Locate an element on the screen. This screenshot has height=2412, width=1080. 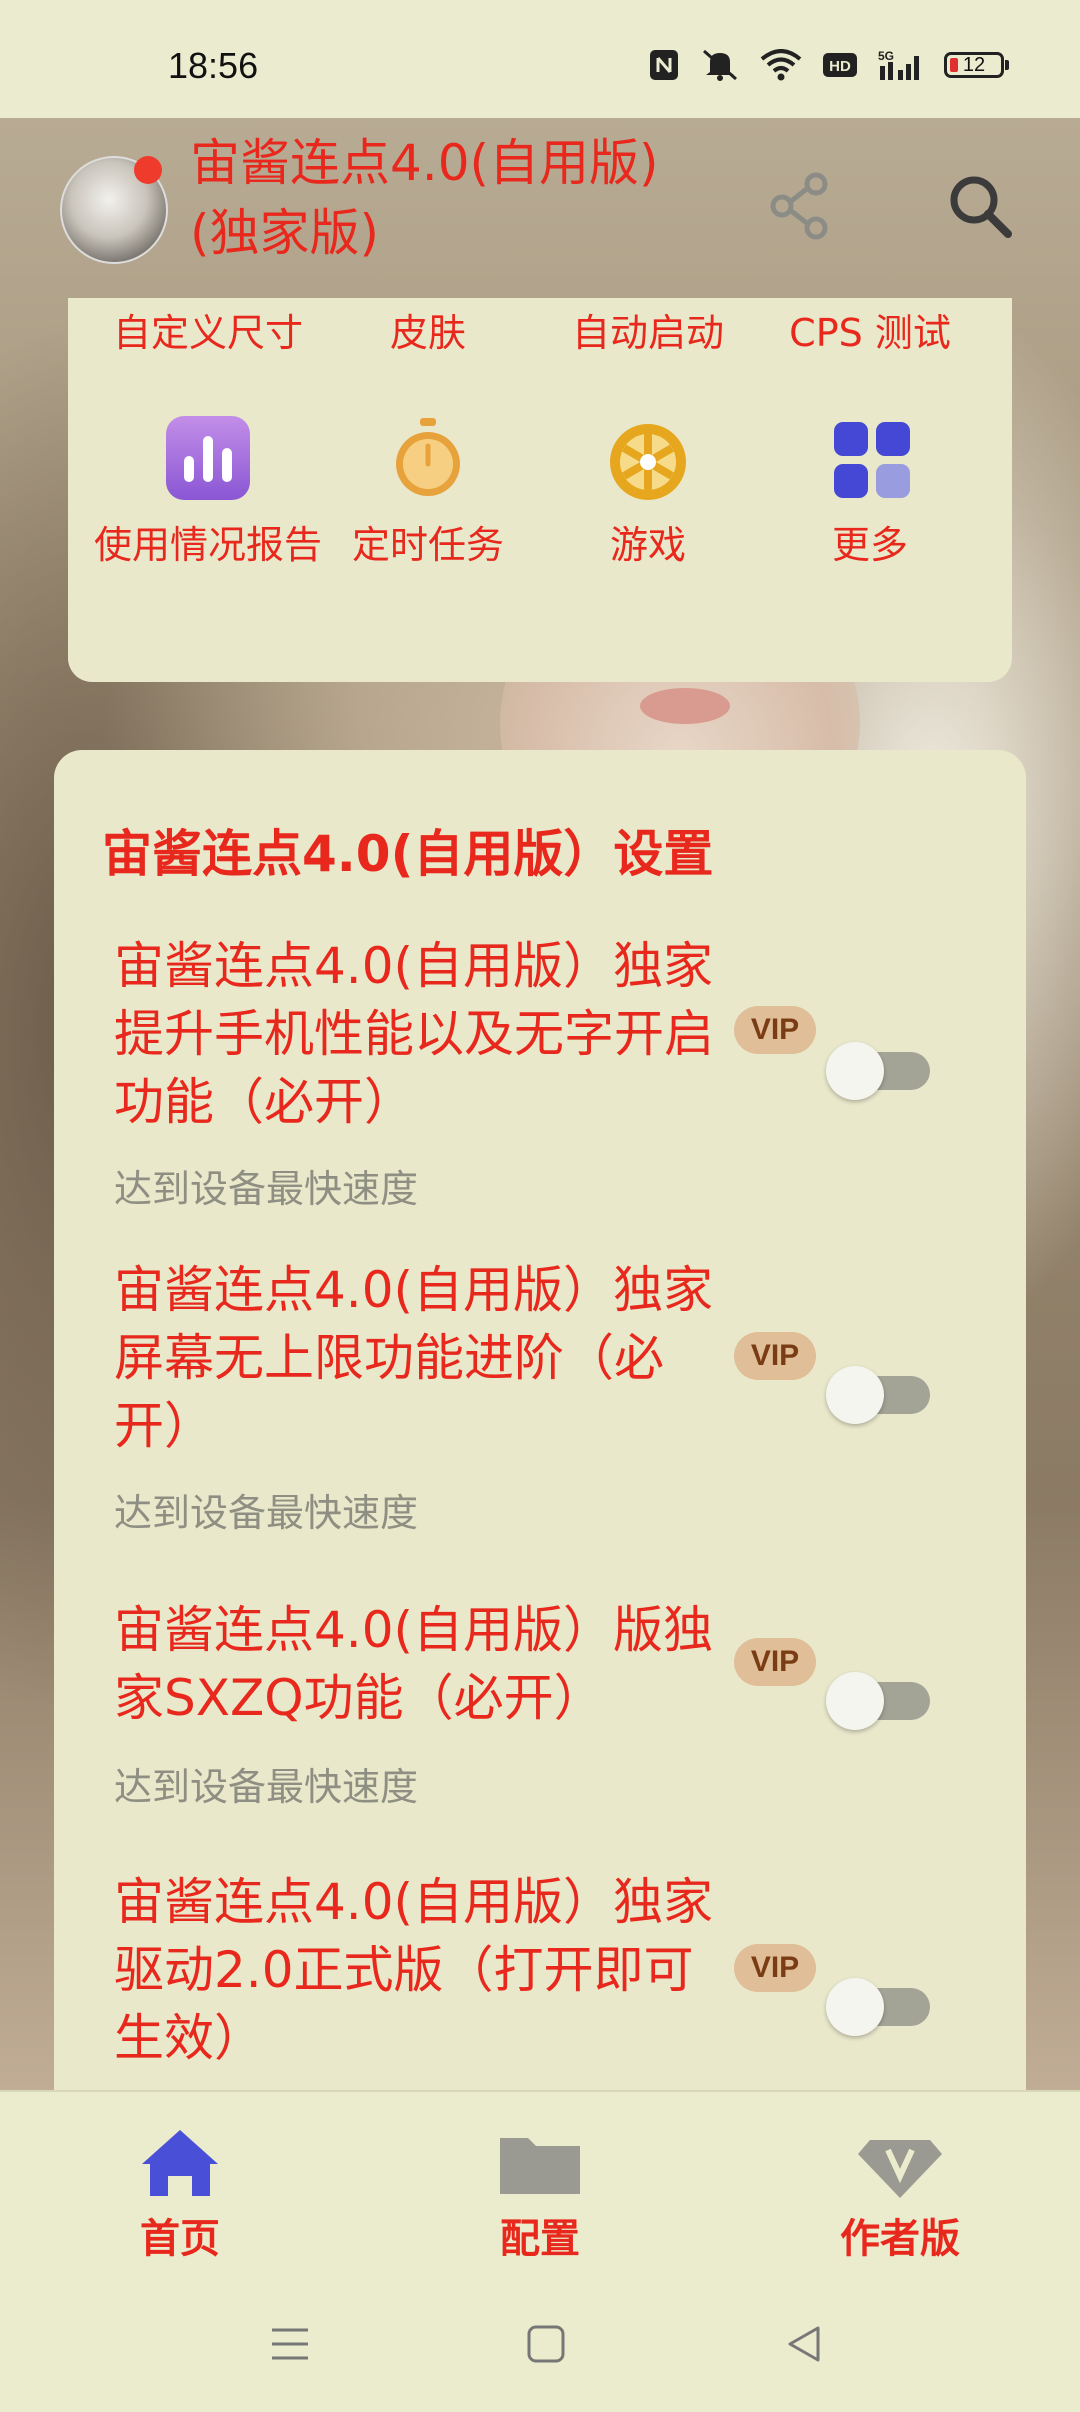
vip-diamond-icon is located at coordinates (900, 2164).